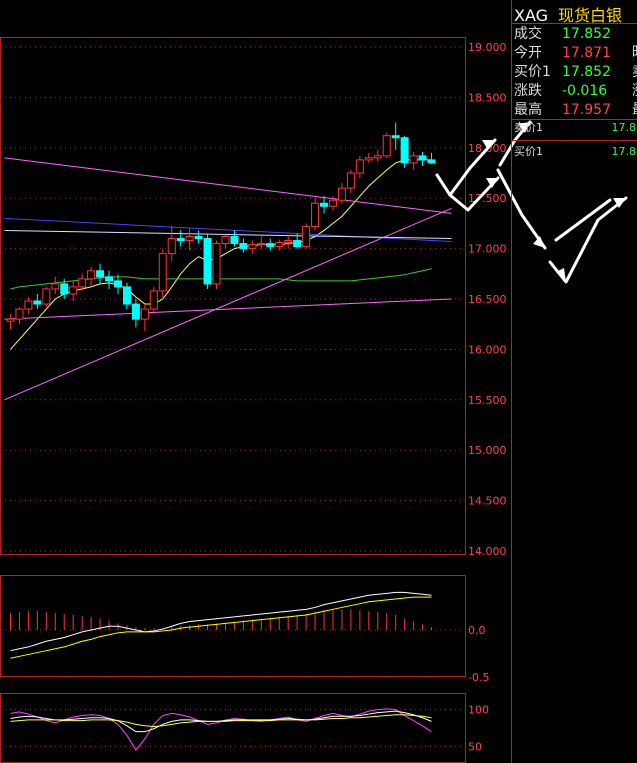 This screenshot has height=763, width=637. I want to click on y-tick-label: 16.500, so click(487, 299).